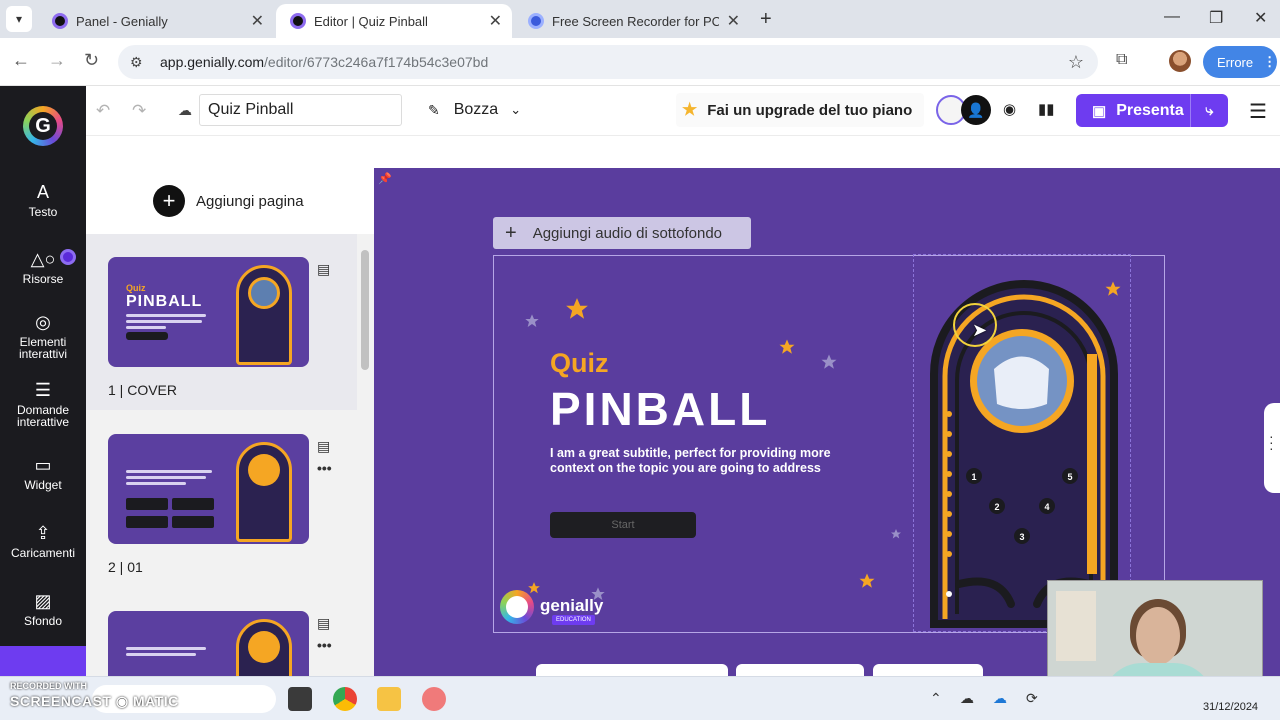 The height and width of the screenshot is (720, 1280). I want to click on rail-item-label: Sfondo, so click(43, 621).